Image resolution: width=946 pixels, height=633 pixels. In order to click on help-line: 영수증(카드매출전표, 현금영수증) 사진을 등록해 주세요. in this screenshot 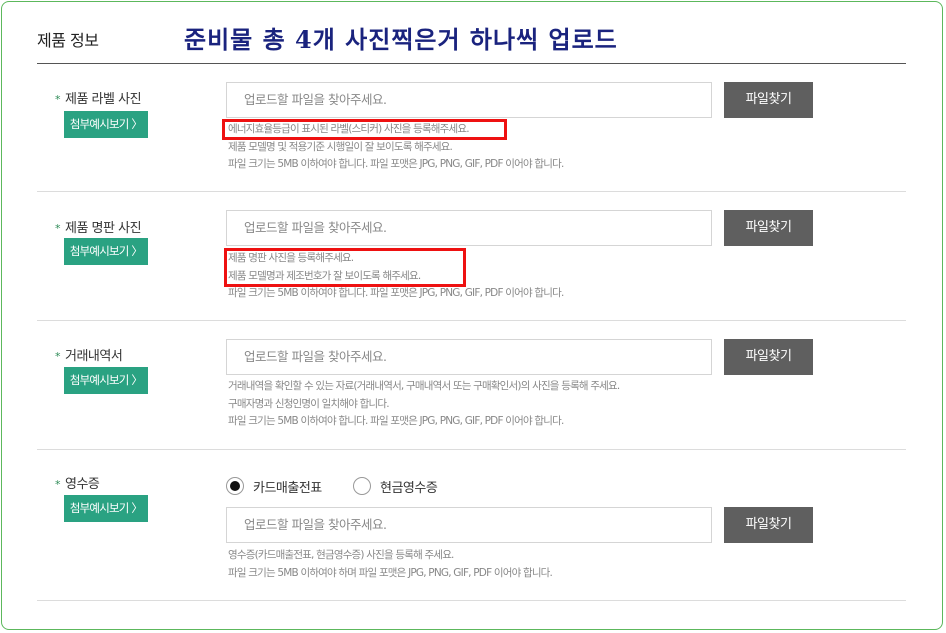, I will do `click(341, 555)`.